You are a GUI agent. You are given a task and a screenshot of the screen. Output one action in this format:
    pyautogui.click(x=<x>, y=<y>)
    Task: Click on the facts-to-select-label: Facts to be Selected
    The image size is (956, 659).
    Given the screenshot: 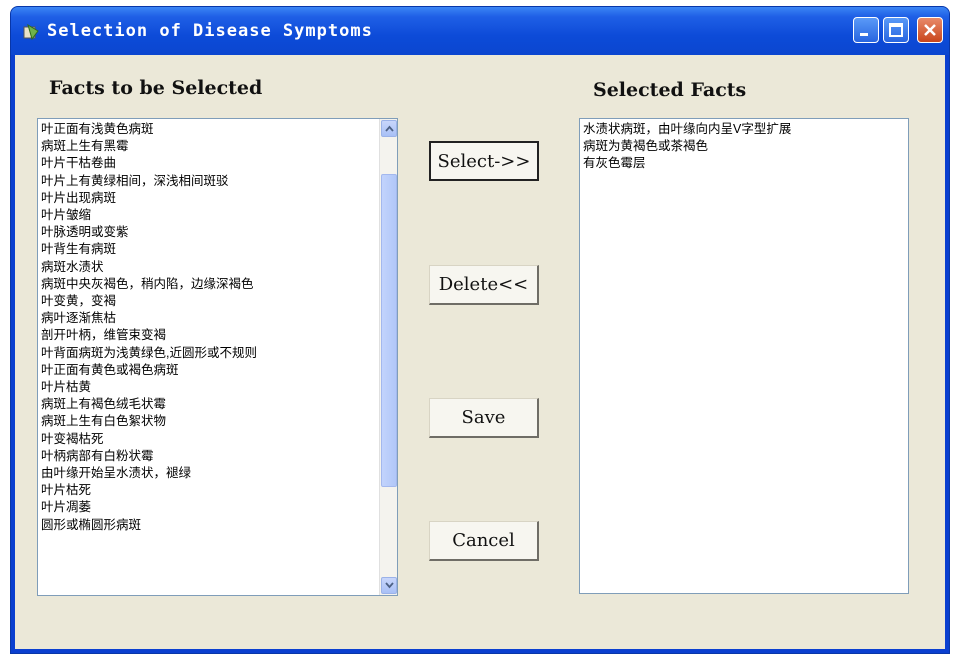 What is the action you would take?
    pyautogui.click(x=156, y=88)
    